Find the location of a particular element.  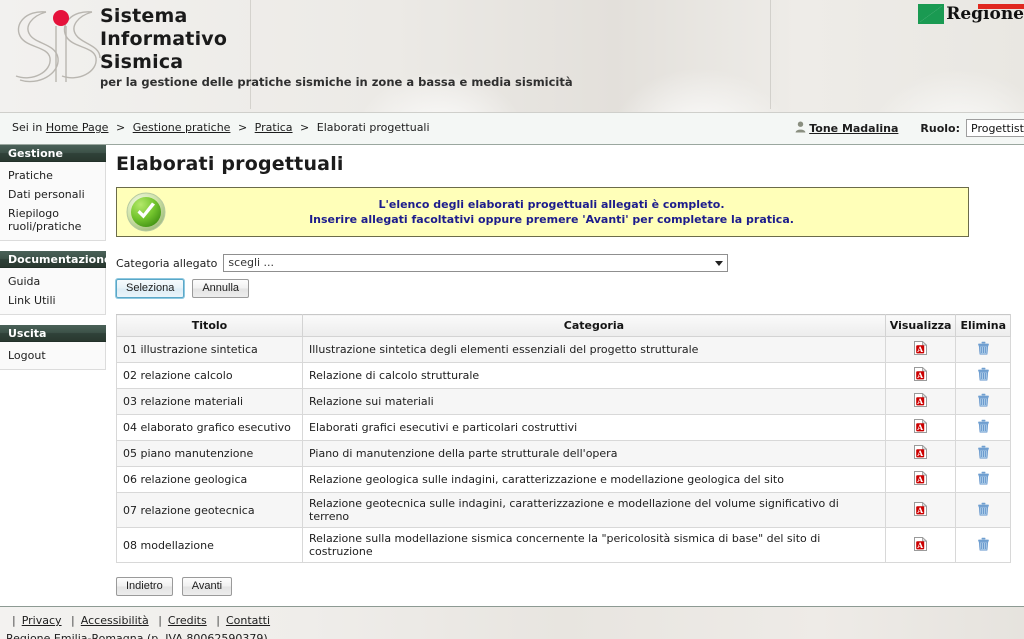

column-header-elimina: Elimina is located at coordinates (983, 325).